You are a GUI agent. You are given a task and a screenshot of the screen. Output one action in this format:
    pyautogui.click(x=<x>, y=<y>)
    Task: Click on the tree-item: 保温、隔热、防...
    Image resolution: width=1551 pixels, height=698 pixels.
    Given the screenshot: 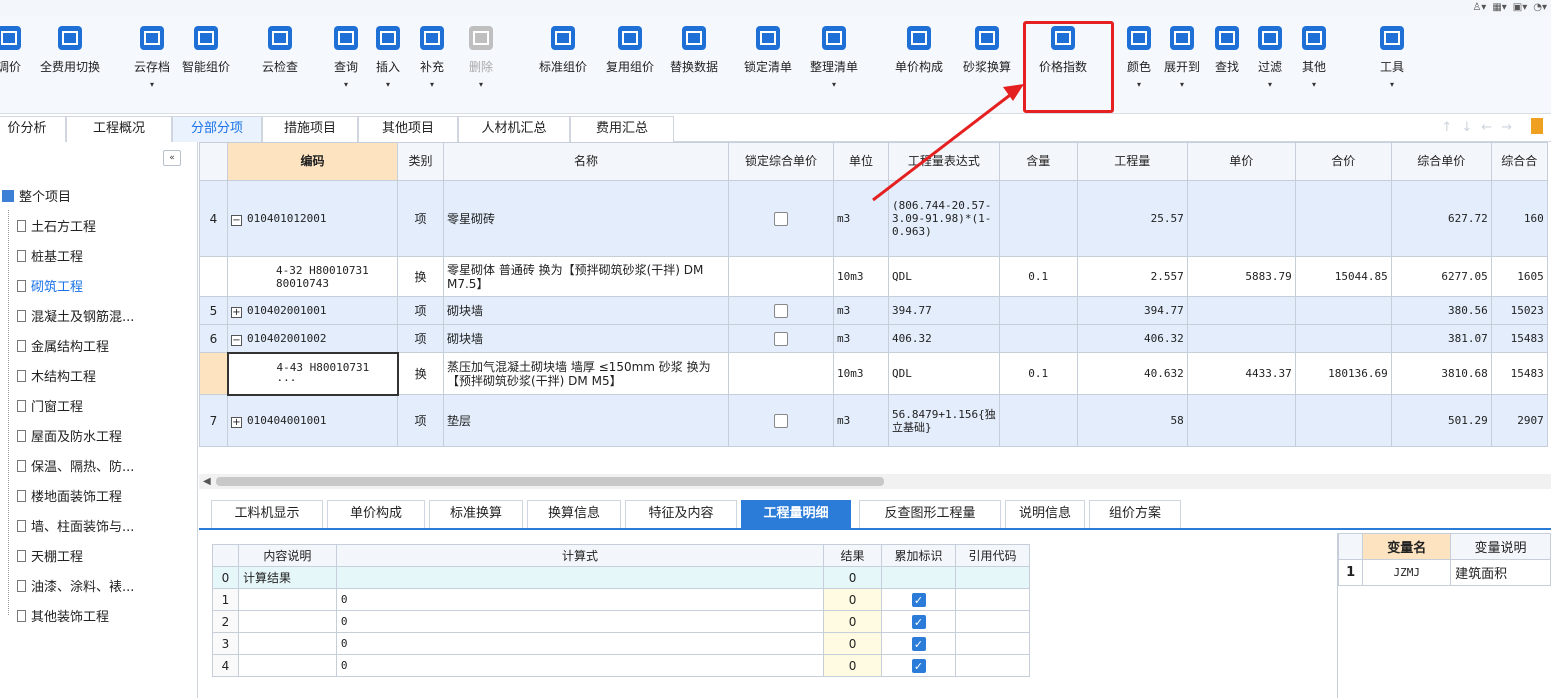 What is the action you would take?
    pyautogui.click(x=75, y=468)
    